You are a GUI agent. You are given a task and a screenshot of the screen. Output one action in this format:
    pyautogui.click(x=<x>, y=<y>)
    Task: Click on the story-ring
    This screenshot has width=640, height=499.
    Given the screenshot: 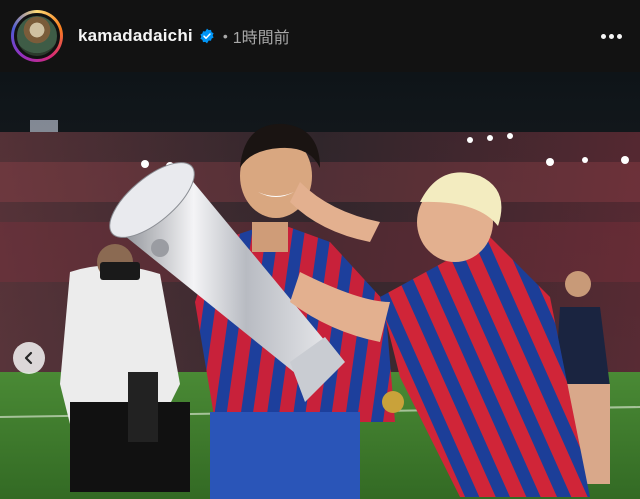 What is the action you would take?
    pyautogui.click(x=37, y=36)
    